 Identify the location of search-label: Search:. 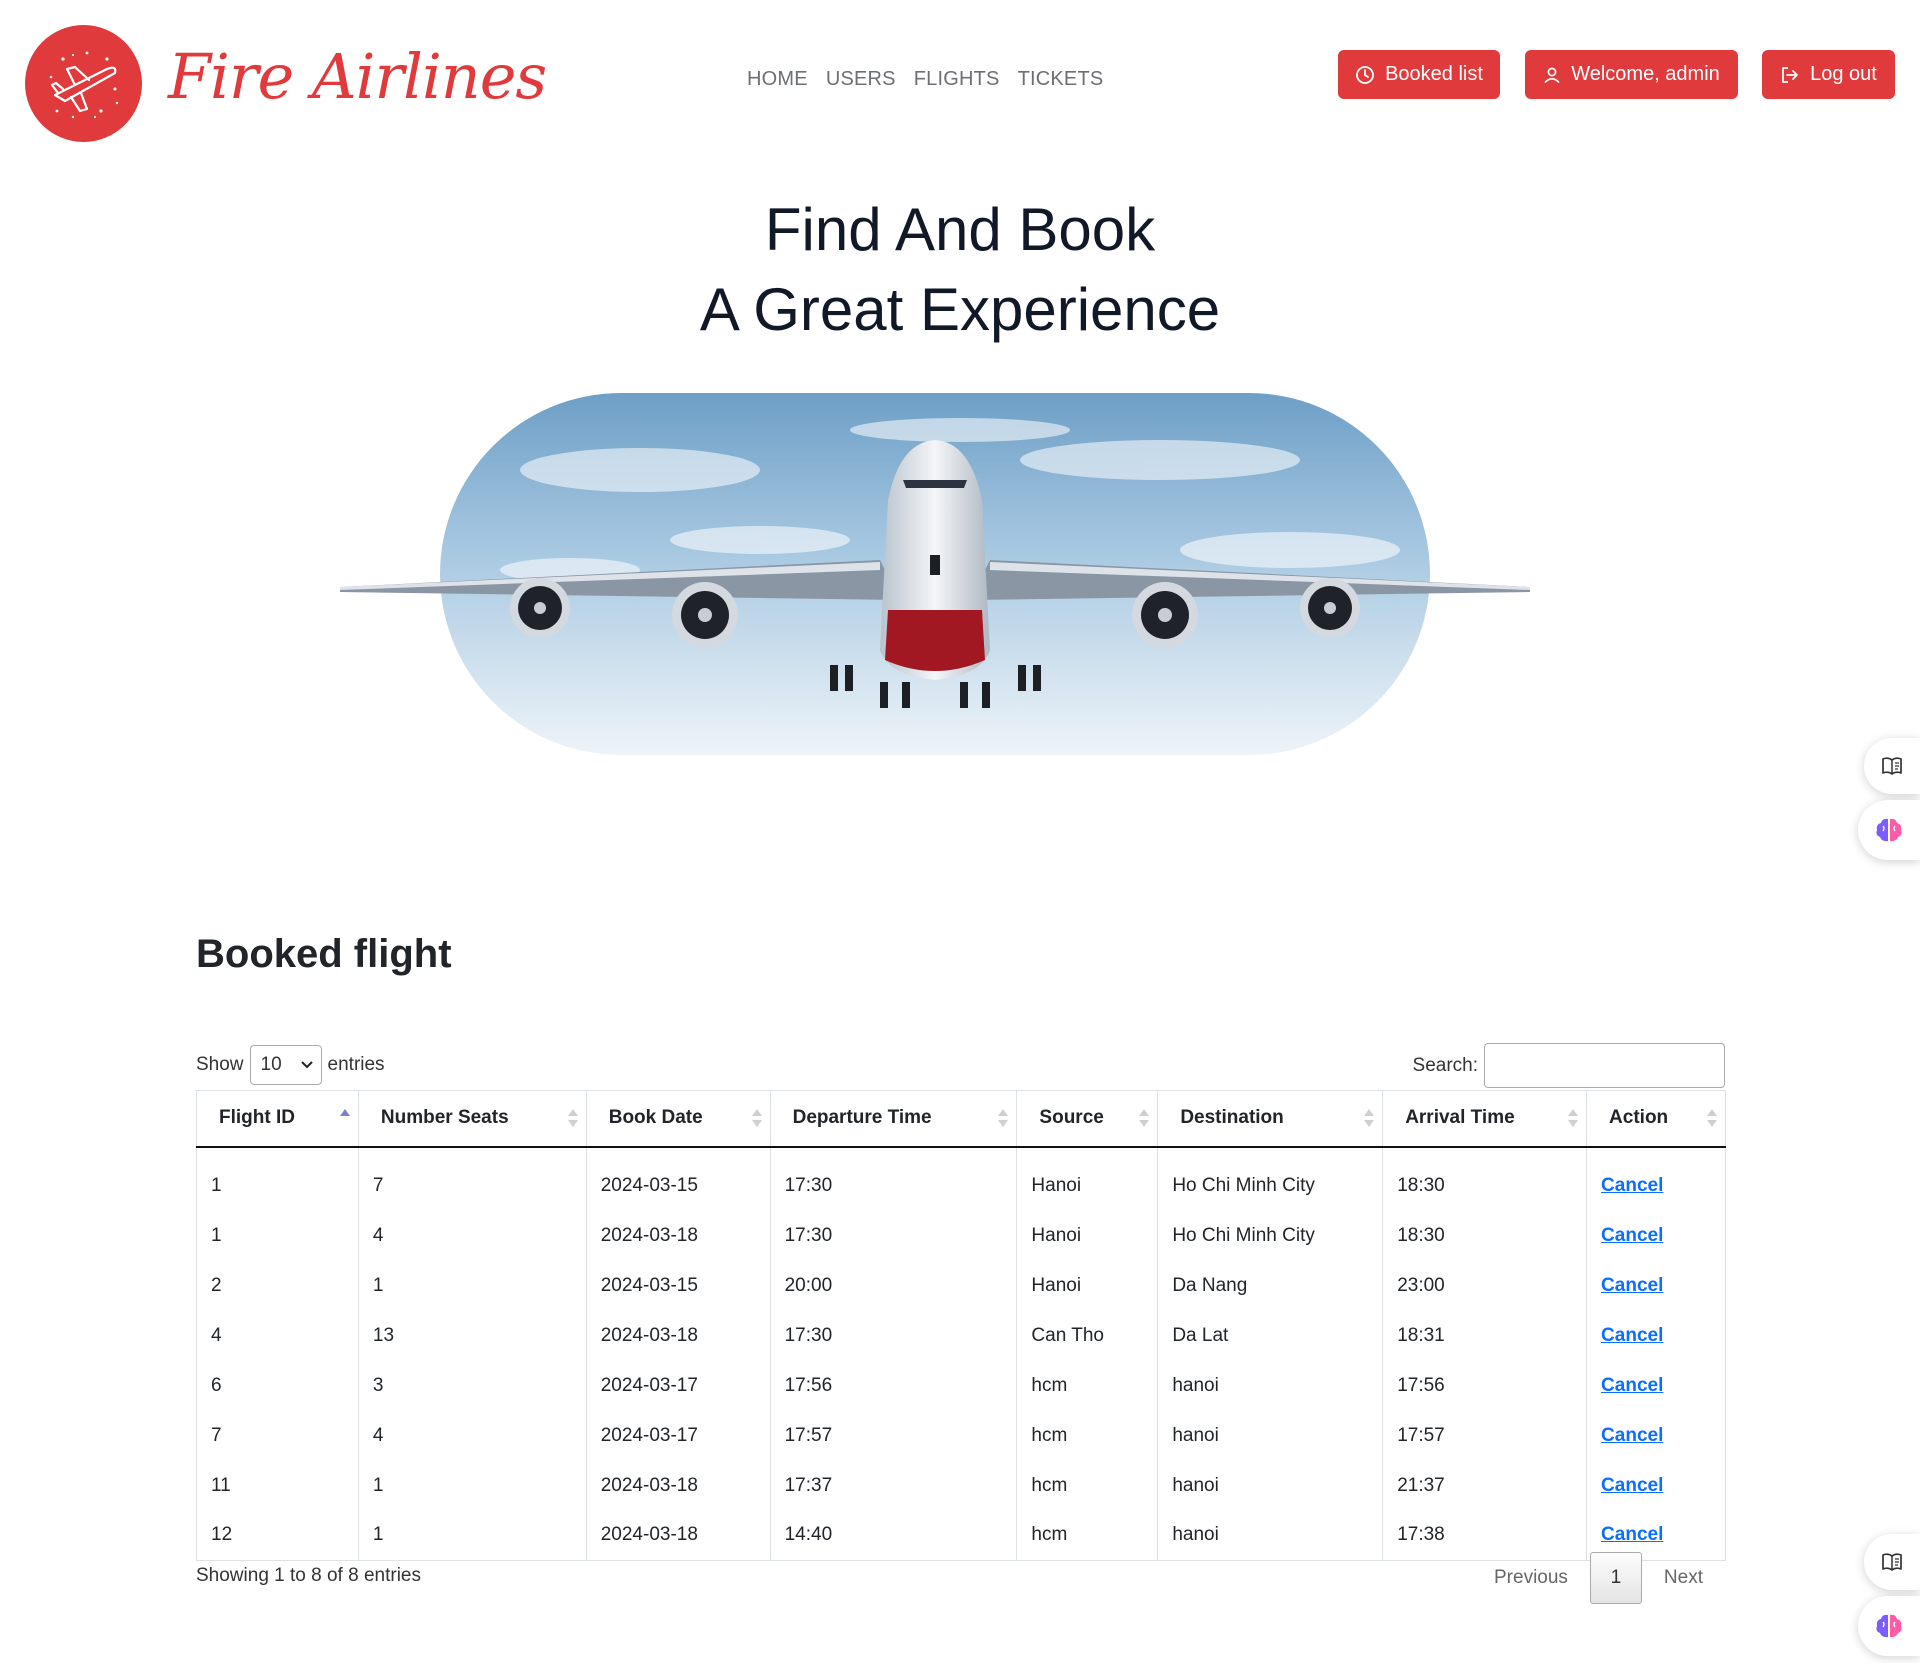
(1445, 1065).